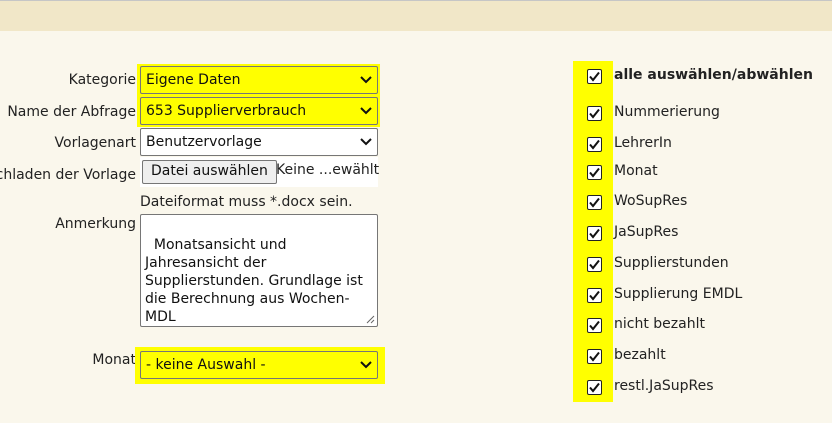 The image size is (832, 423). What do you see at coordinates (102, 80) in the screenshot?
I see `kategorie-label: Kategorie` at bounding box center [102, 80].